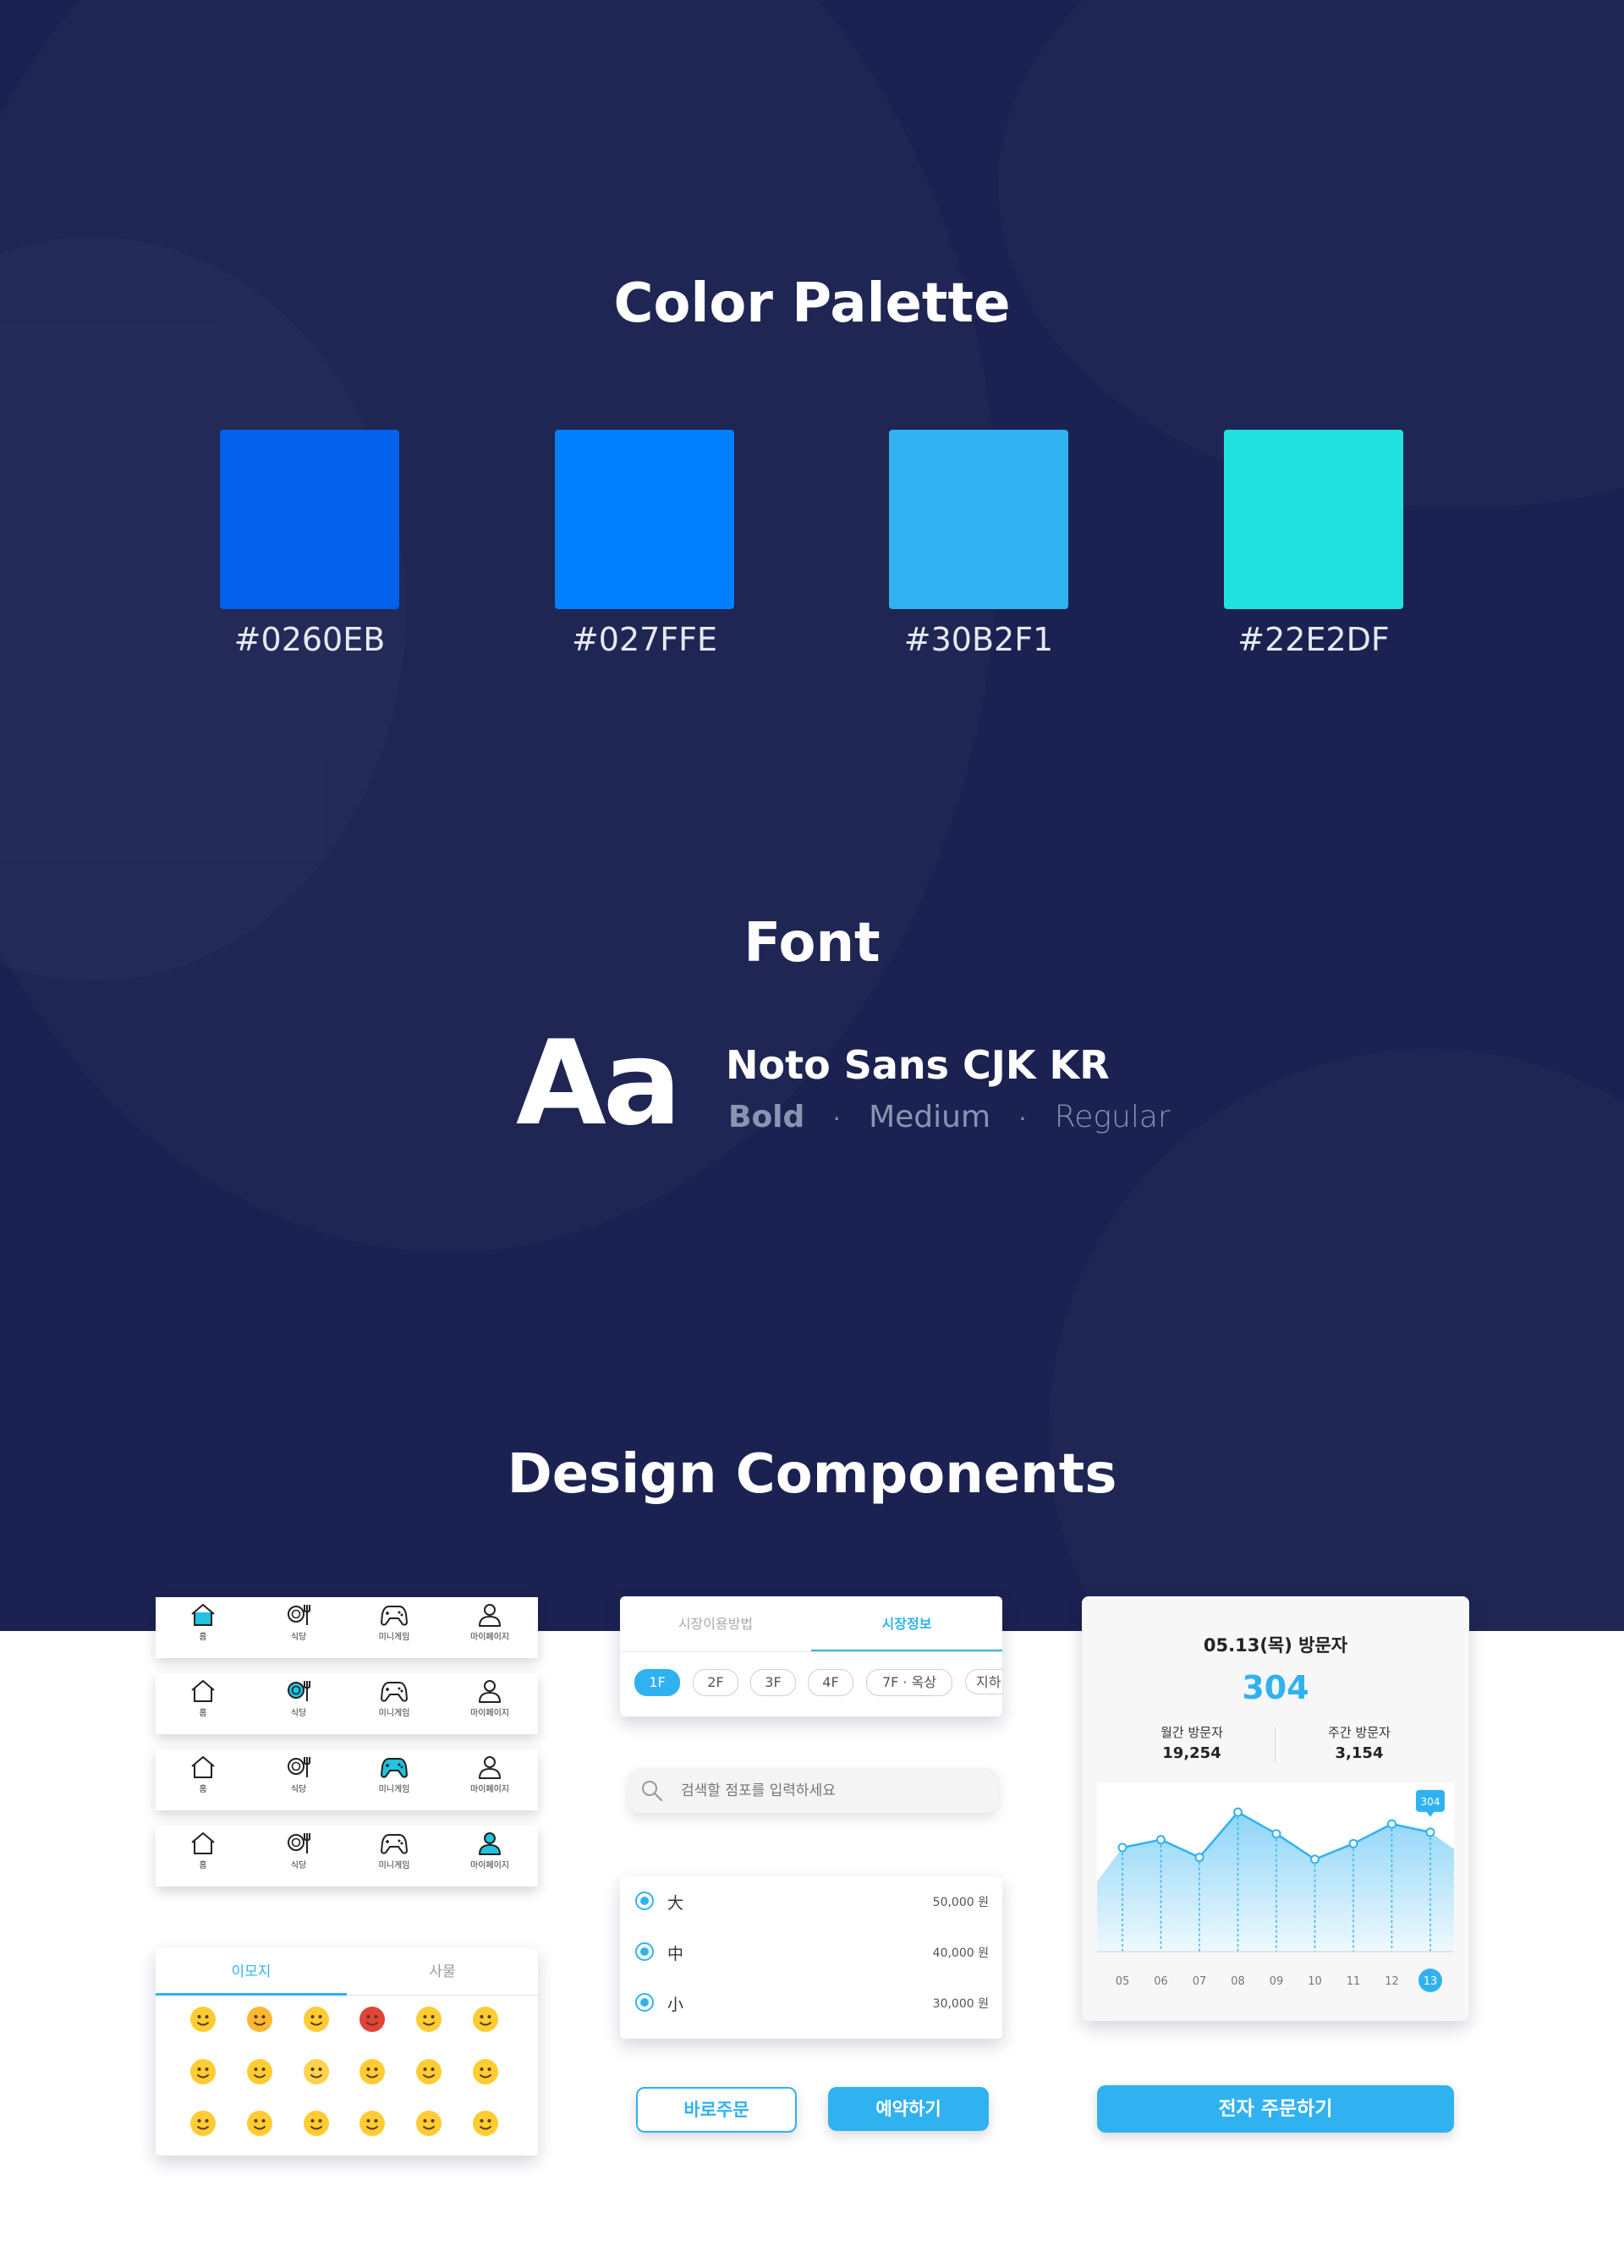  Describe the element at coordinates (961, 1953) in the screenshot. I see `option-price: 40,000 원` at that location.